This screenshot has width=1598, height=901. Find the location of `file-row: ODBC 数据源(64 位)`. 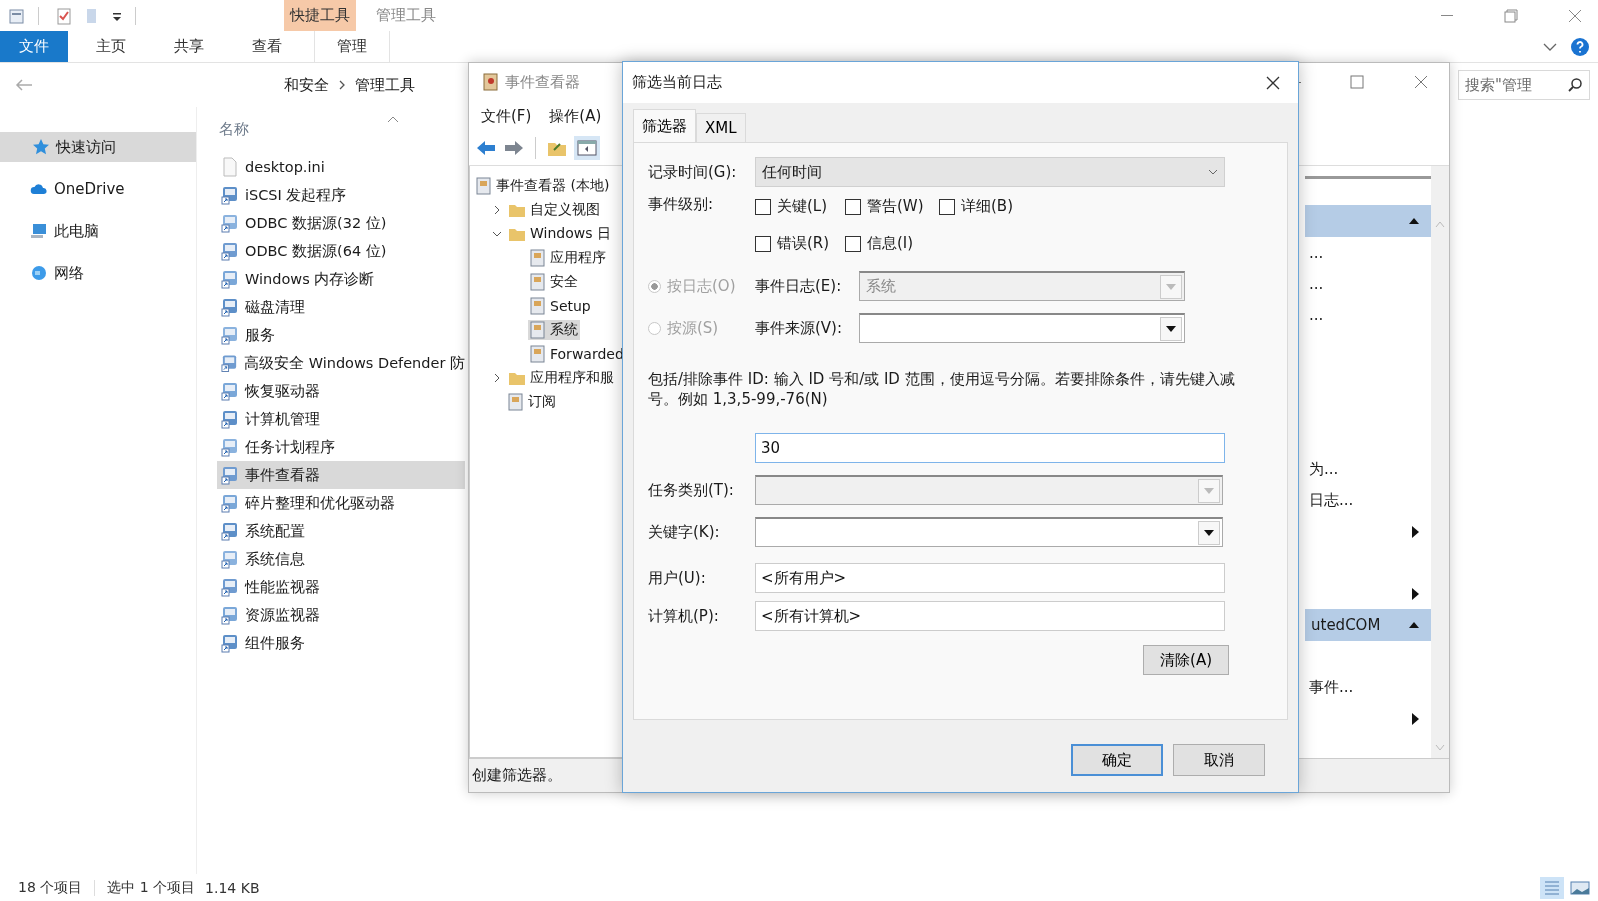

file-row: ODBC 数据源(64 位) is located at coordinates (341, 251).